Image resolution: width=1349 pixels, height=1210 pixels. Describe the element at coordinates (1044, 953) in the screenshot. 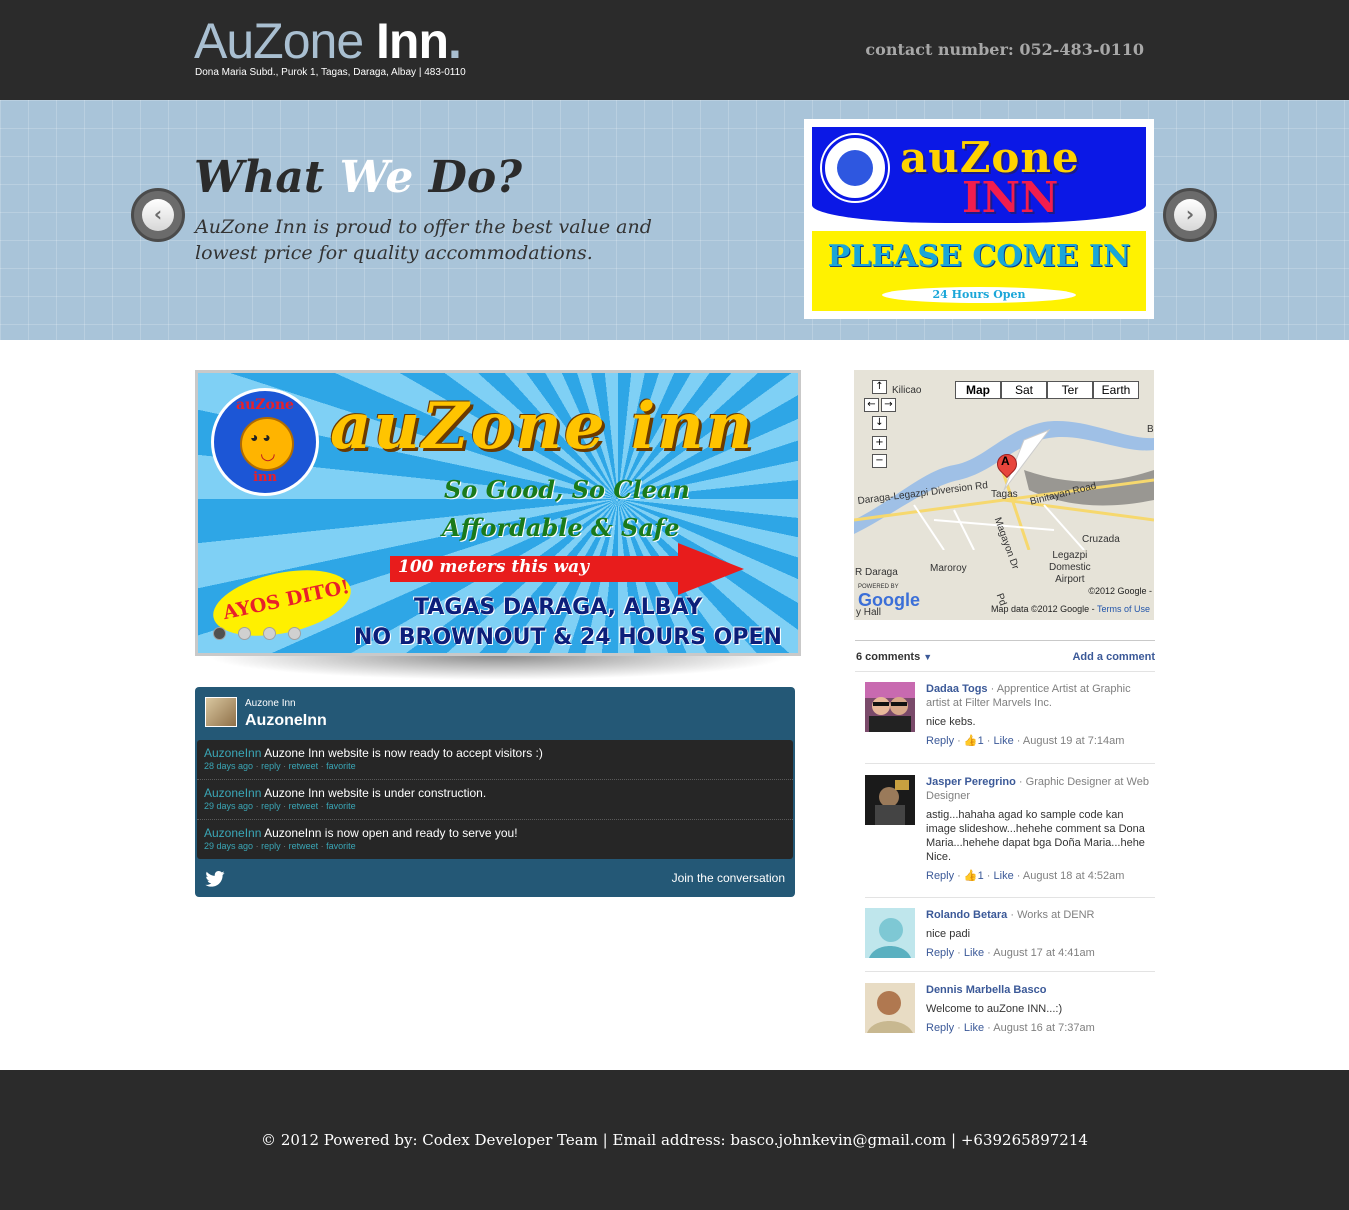

I see `comment-time: August 17 at 4:41am` at that location.